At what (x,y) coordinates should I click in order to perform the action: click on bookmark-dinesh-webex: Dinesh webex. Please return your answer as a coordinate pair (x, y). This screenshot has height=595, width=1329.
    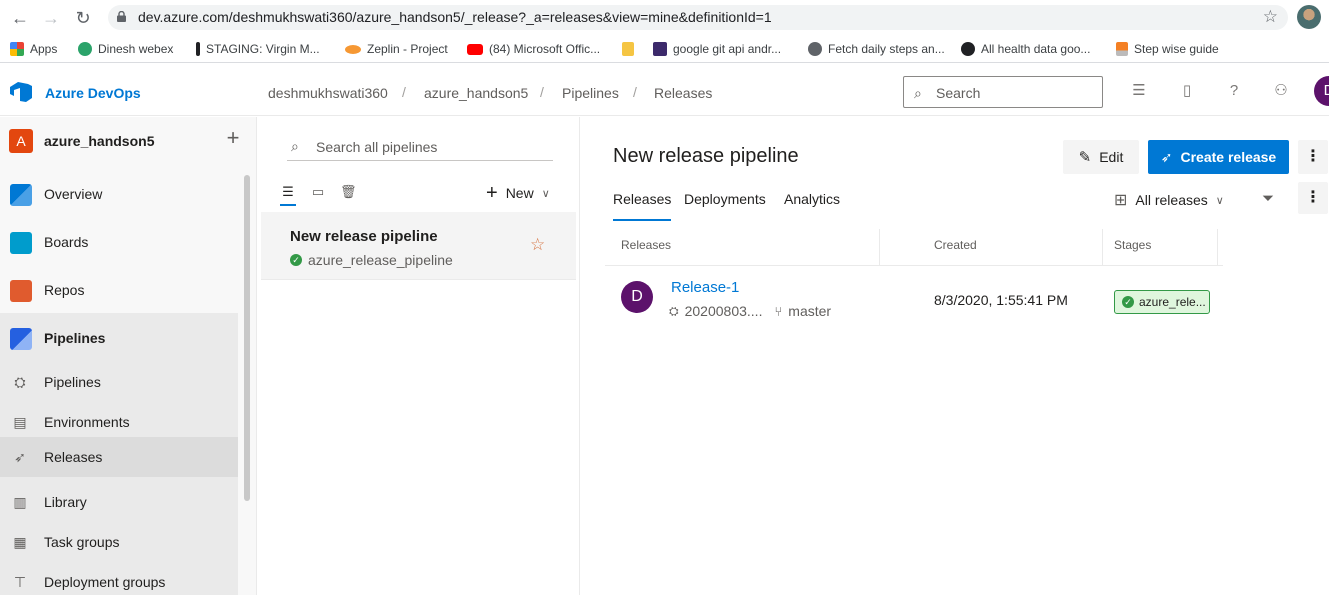
    Looking at the image, I should click on (125, 49).